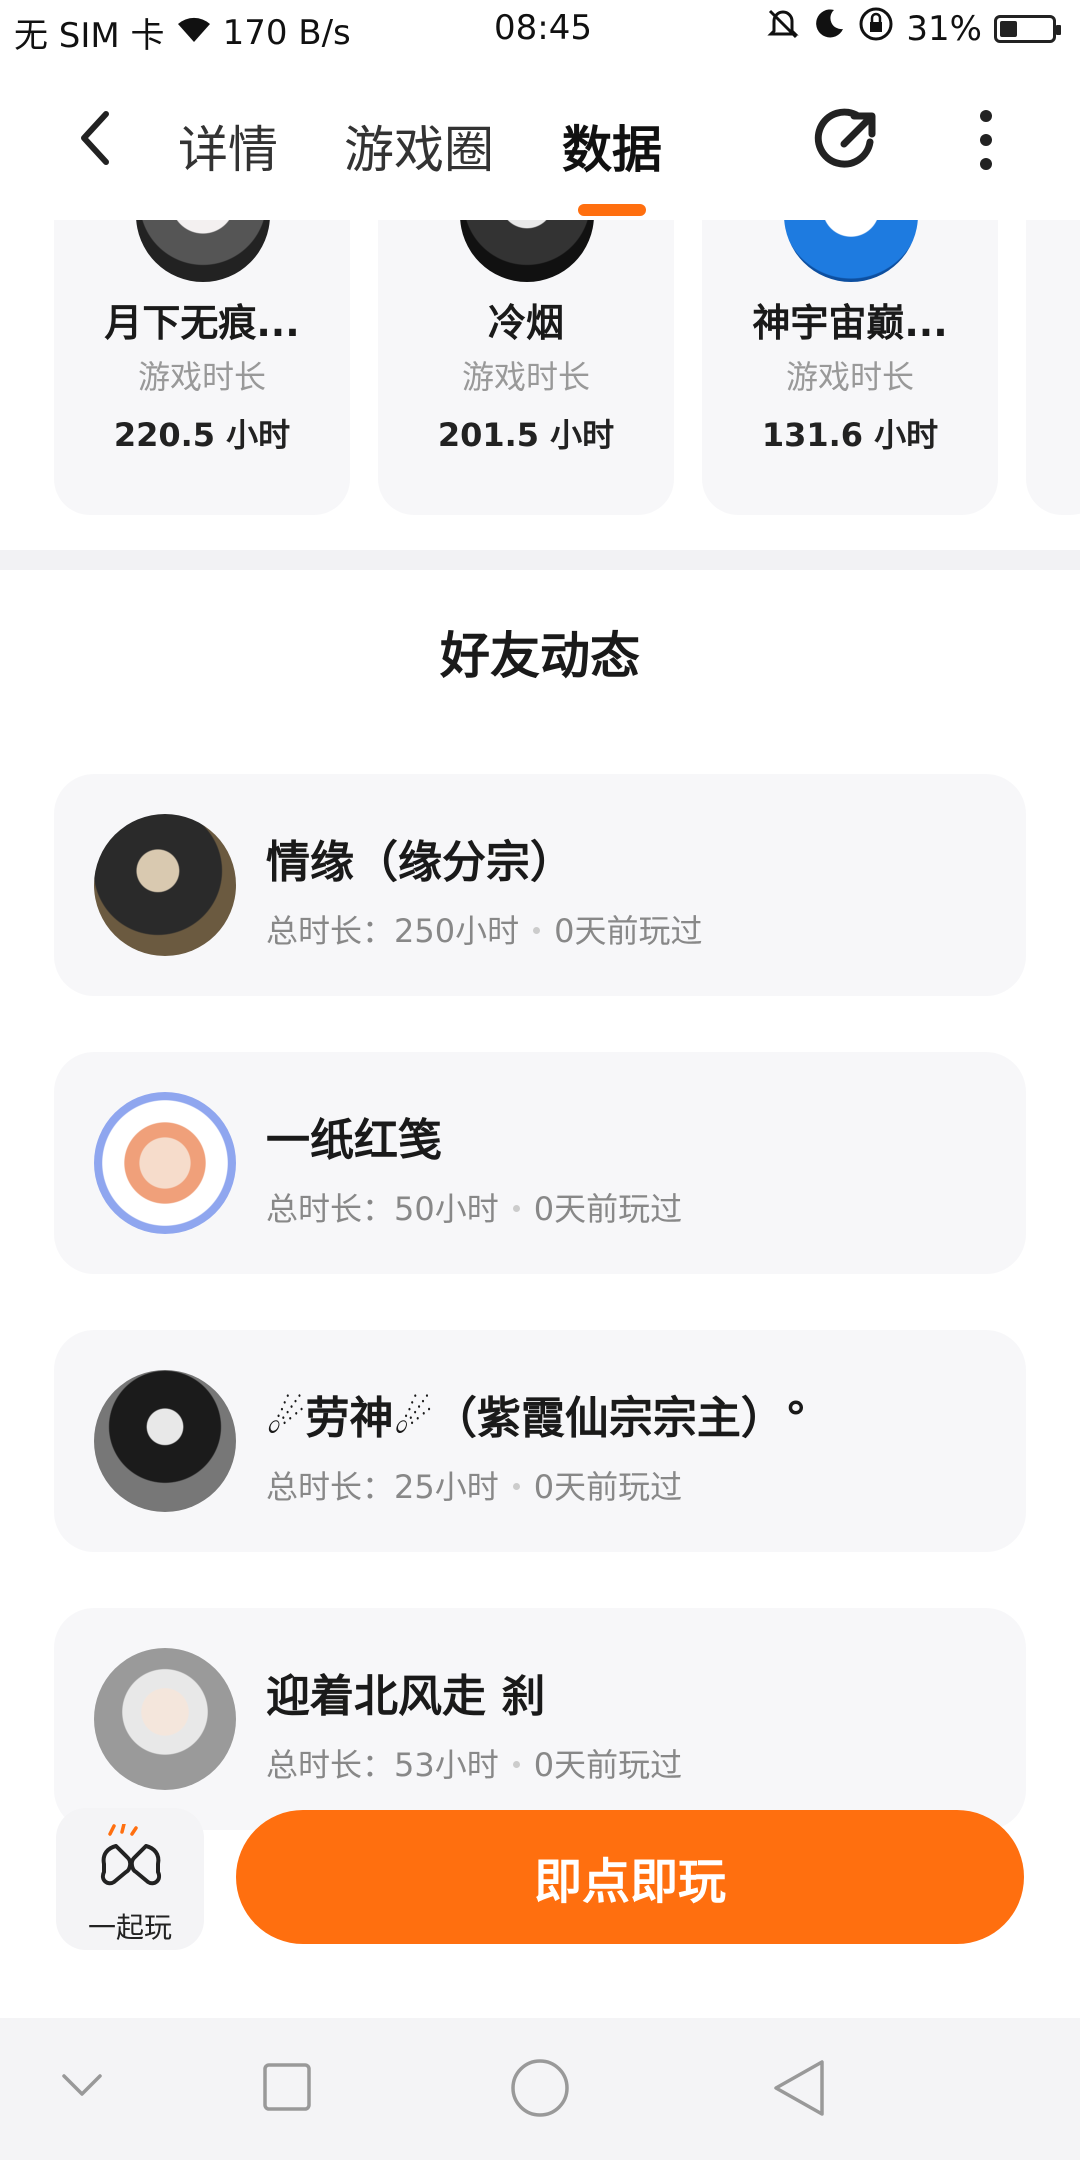  I want to click on friend-name: ☄劳神☄（紫霞仙宗宗主）°, so click(536, 1418).